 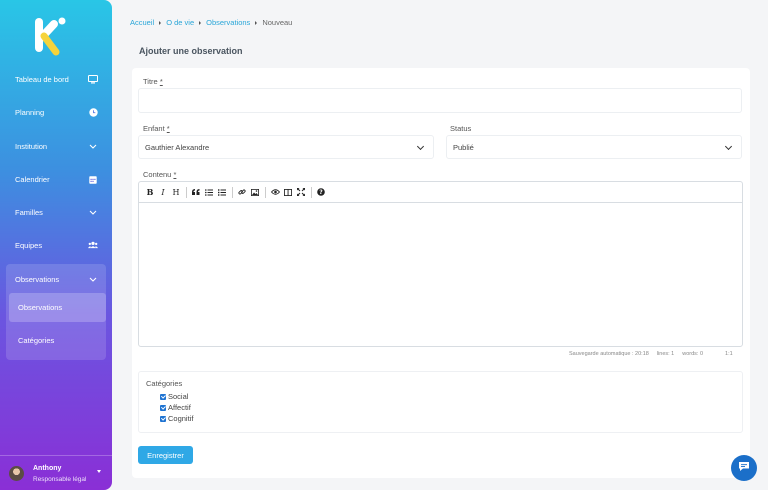 I want to click on italic-icon: I, so click(x=163, y=192).